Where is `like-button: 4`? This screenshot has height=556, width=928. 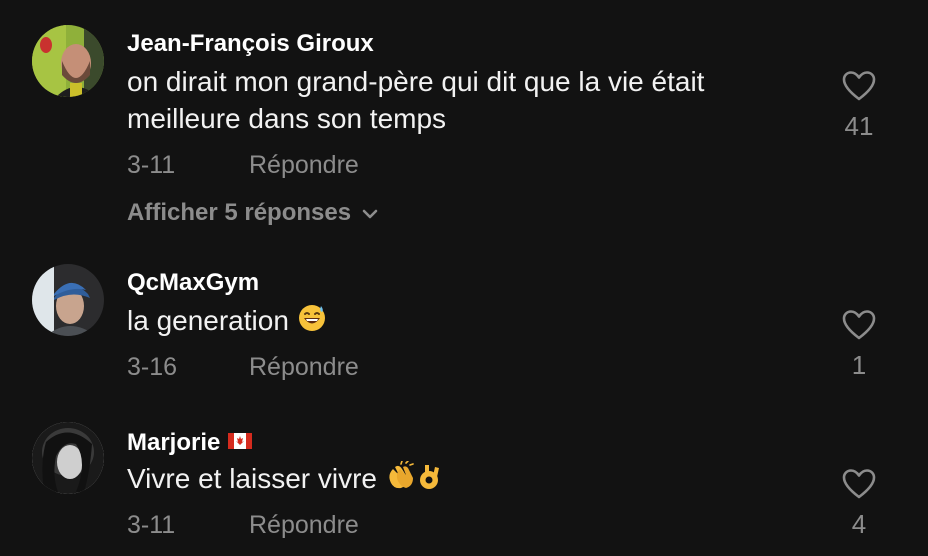
like-button: 4 is located at coordinates (859, 504).